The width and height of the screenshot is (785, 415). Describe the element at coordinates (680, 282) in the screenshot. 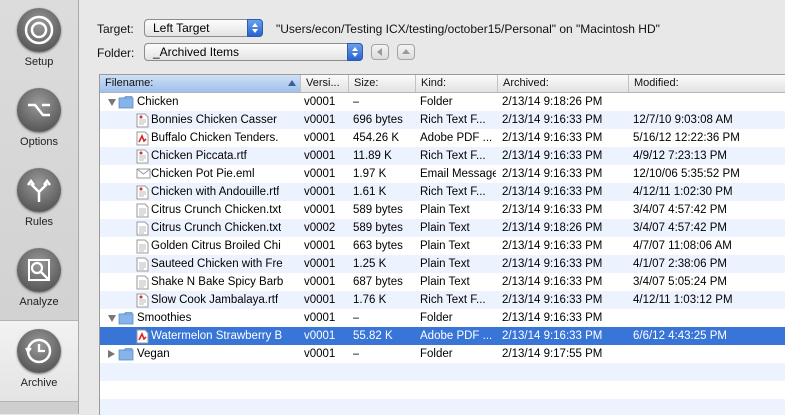

I see `cell-modified: 3/4/07 5:05:24 PM` at that location.